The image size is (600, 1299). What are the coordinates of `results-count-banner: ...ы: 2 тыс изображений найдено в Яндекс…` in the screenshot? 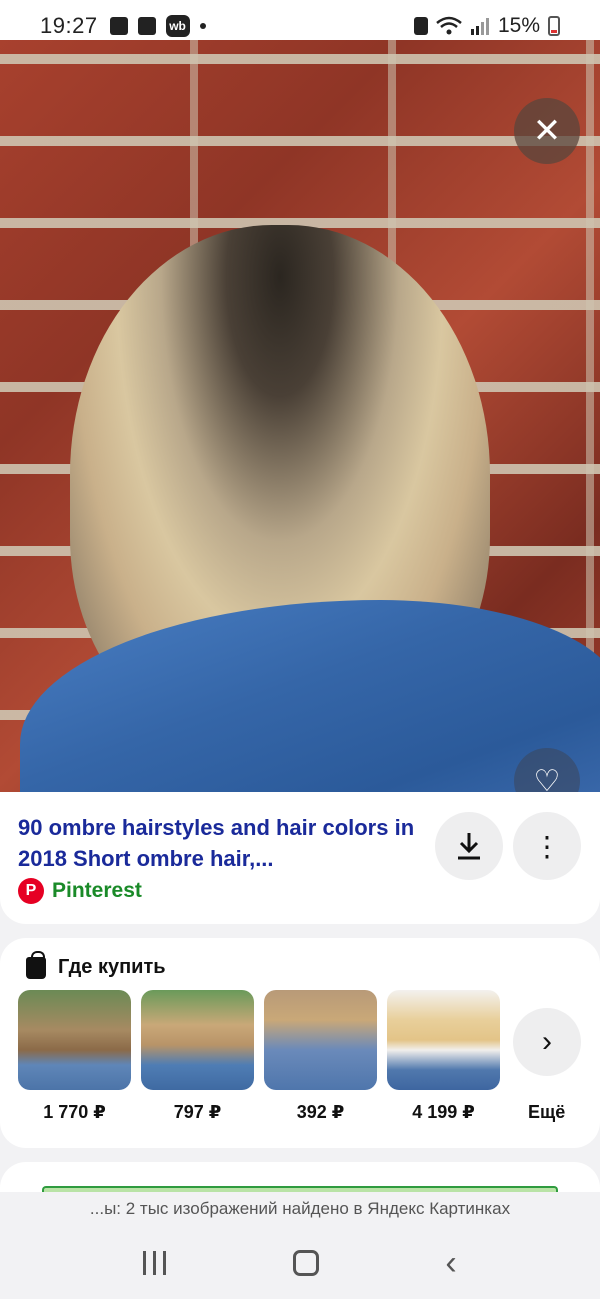 It's located at (300, 1209).